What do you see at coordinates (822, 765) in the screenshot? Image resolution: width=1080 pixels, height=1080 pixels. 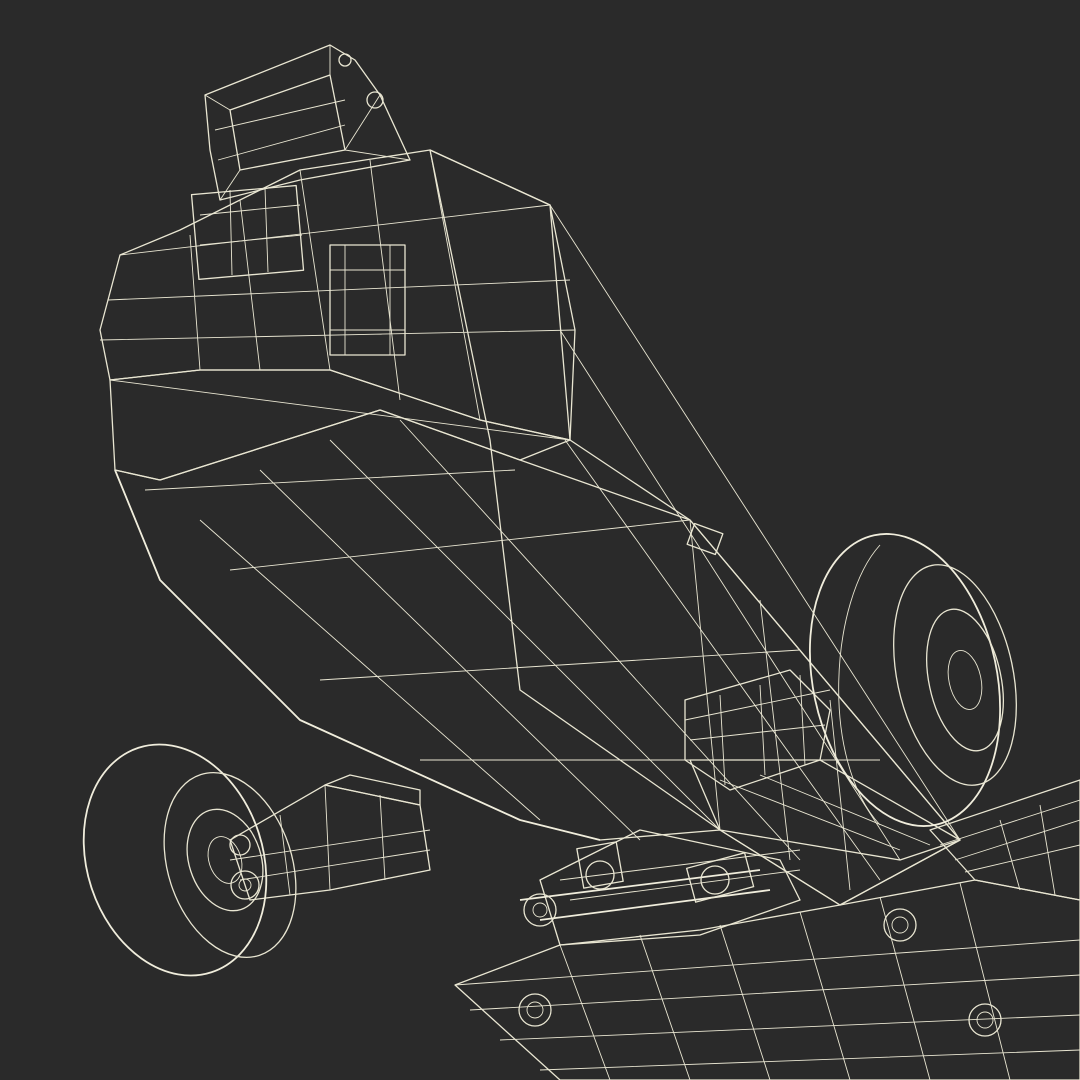 I see `right-axle-arm` at bounding box center [822, 765].